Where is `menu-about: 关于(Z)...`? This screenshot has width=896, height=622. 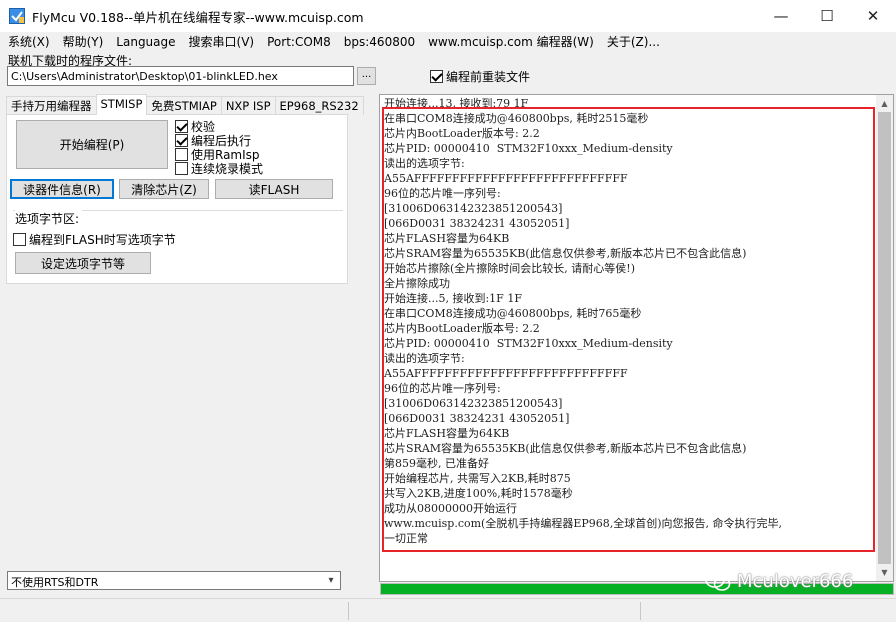 menu-about: 关于(Z)... is located at coordinates (633, 41).